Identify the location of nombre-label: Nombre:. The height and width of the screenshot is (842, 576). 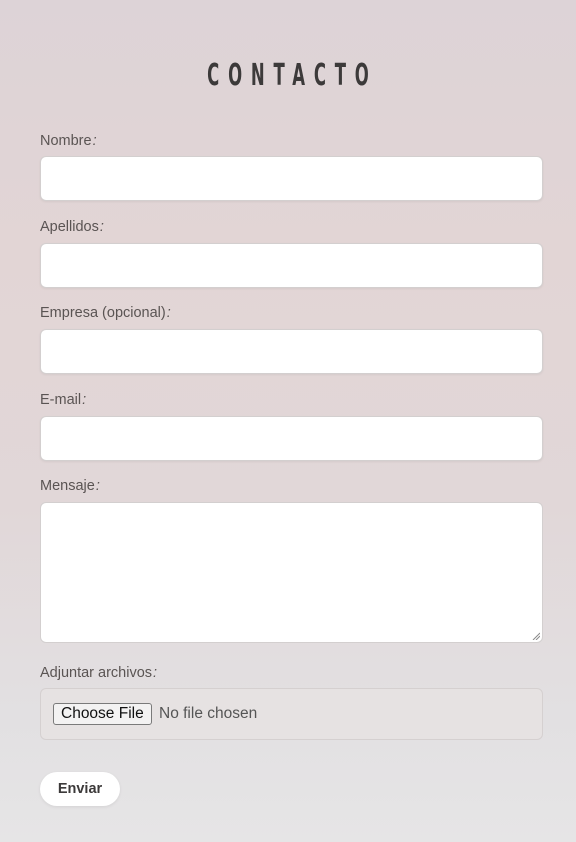
(68, 141).